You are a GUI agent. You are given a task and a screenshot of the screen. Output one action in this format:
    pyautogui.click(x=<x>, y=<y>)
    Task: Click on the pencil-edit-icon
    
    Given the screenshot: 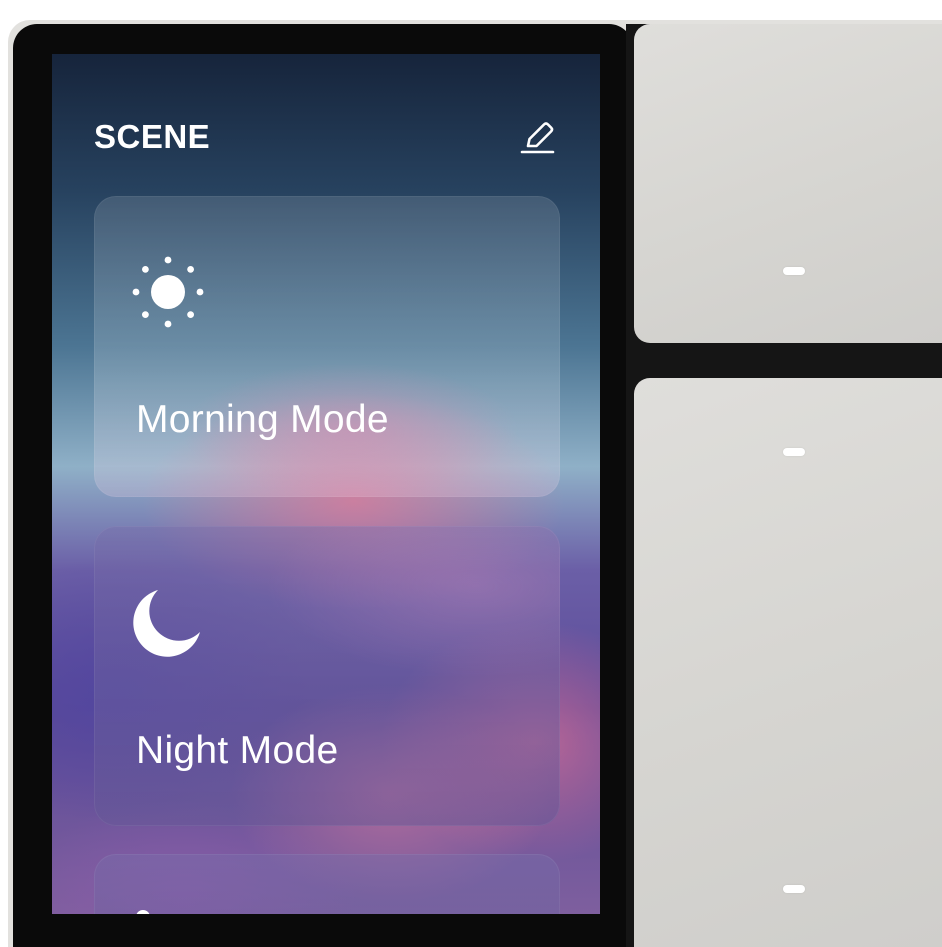 What is the action you would take?
    pyautogui.click(x=537, y=138)
    